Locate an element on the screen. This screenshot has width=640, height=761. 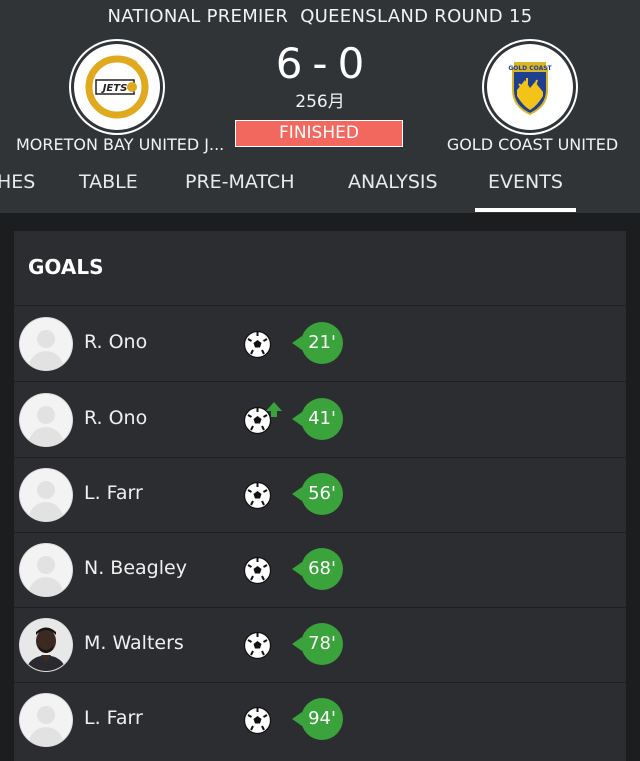
gold-coast-shield-icon: GOLD COAST is located at coordinates (530, 89).